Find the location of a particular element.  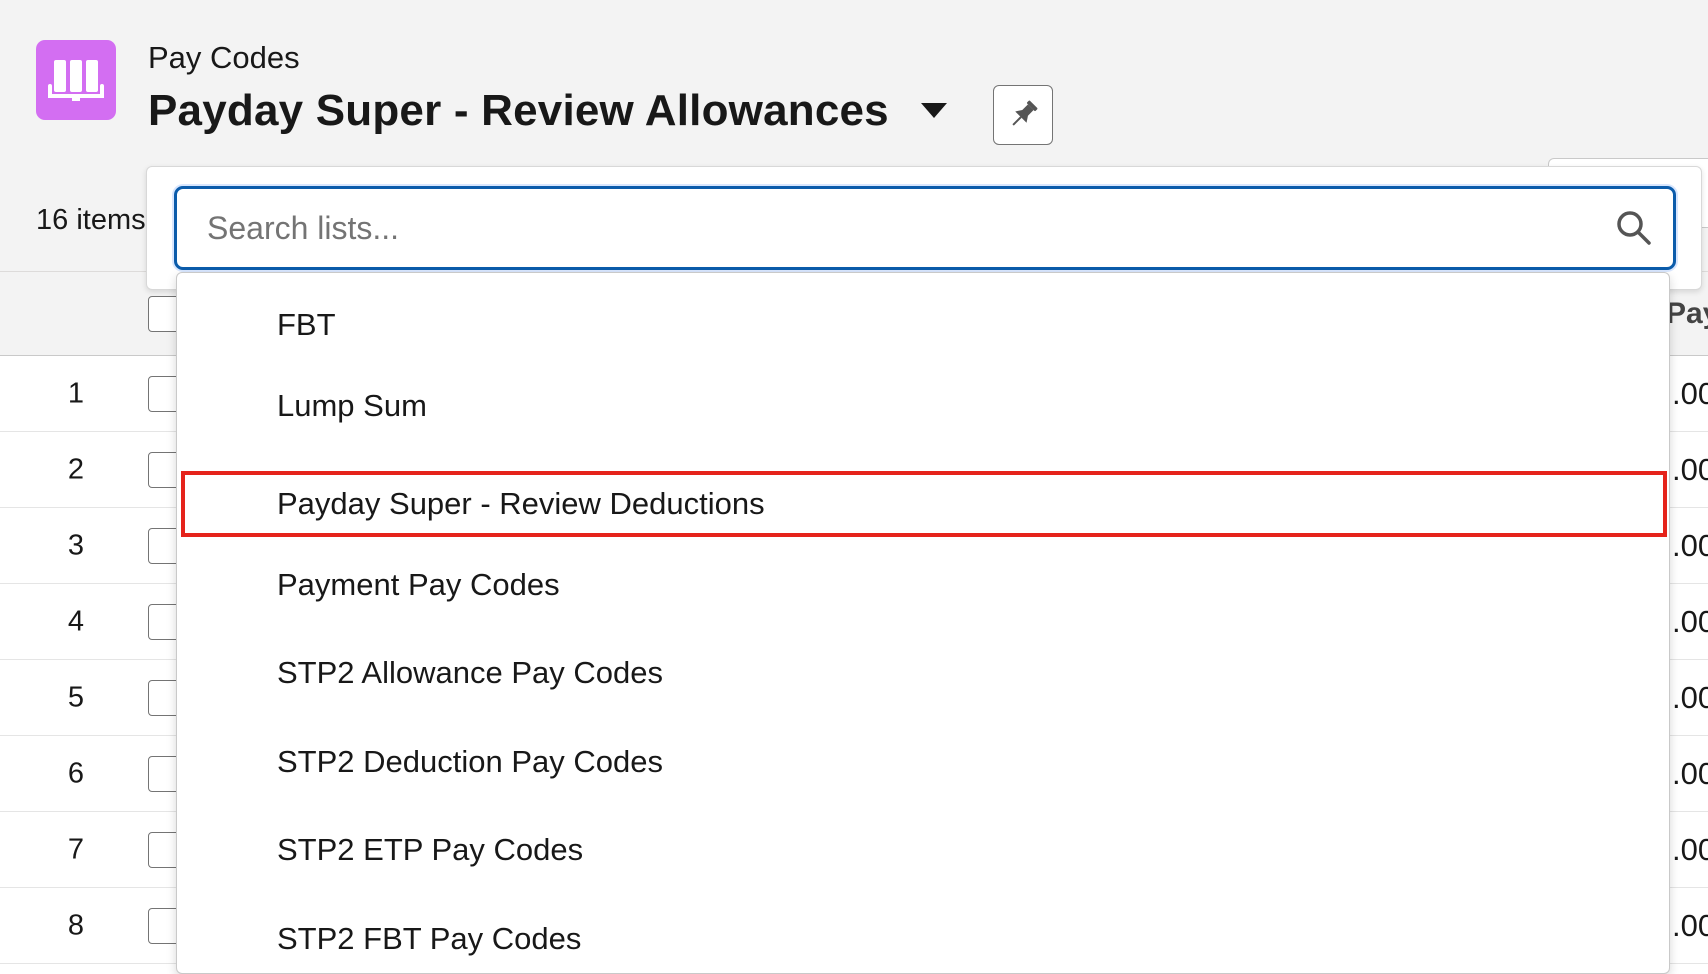

page-title: Payday Super - Review Allowances is located at coordinates (518, 111).